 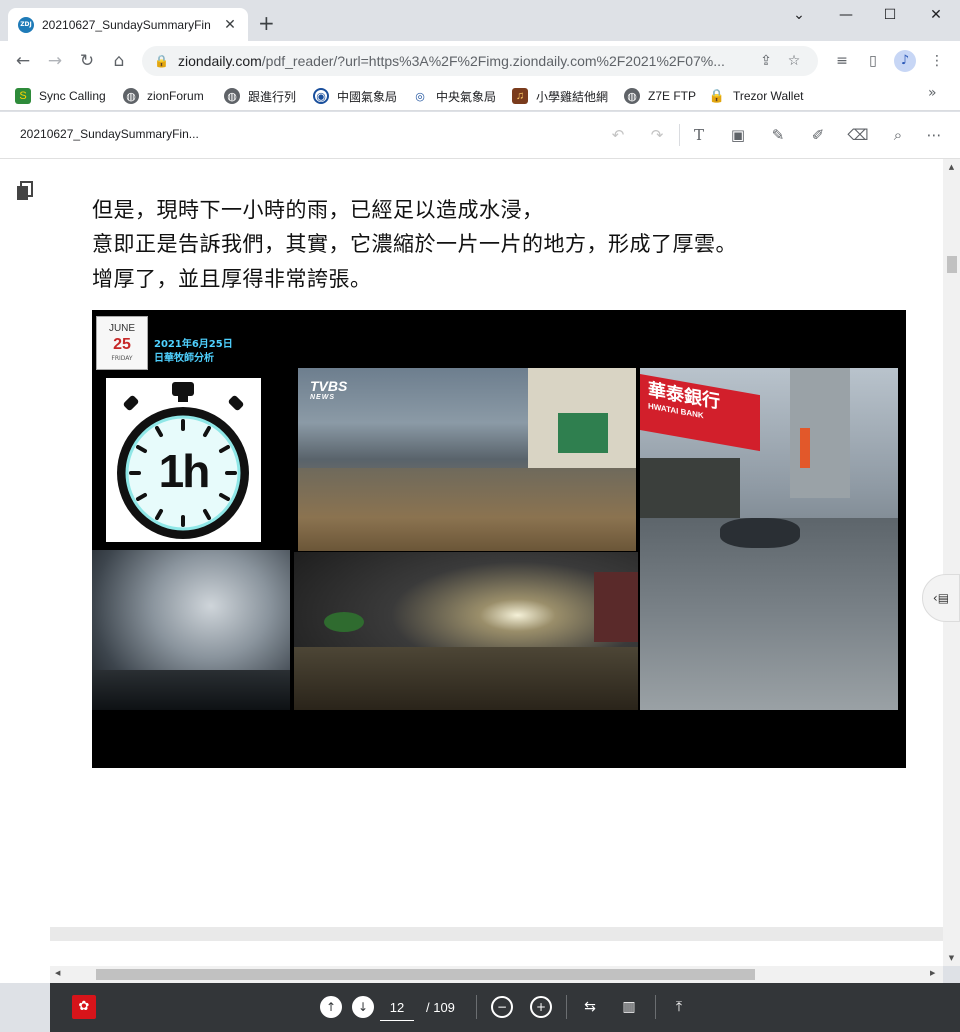 I want to click on bookmark-central-weather: ◎ 中央氣象局, so click(x=454, y=96).